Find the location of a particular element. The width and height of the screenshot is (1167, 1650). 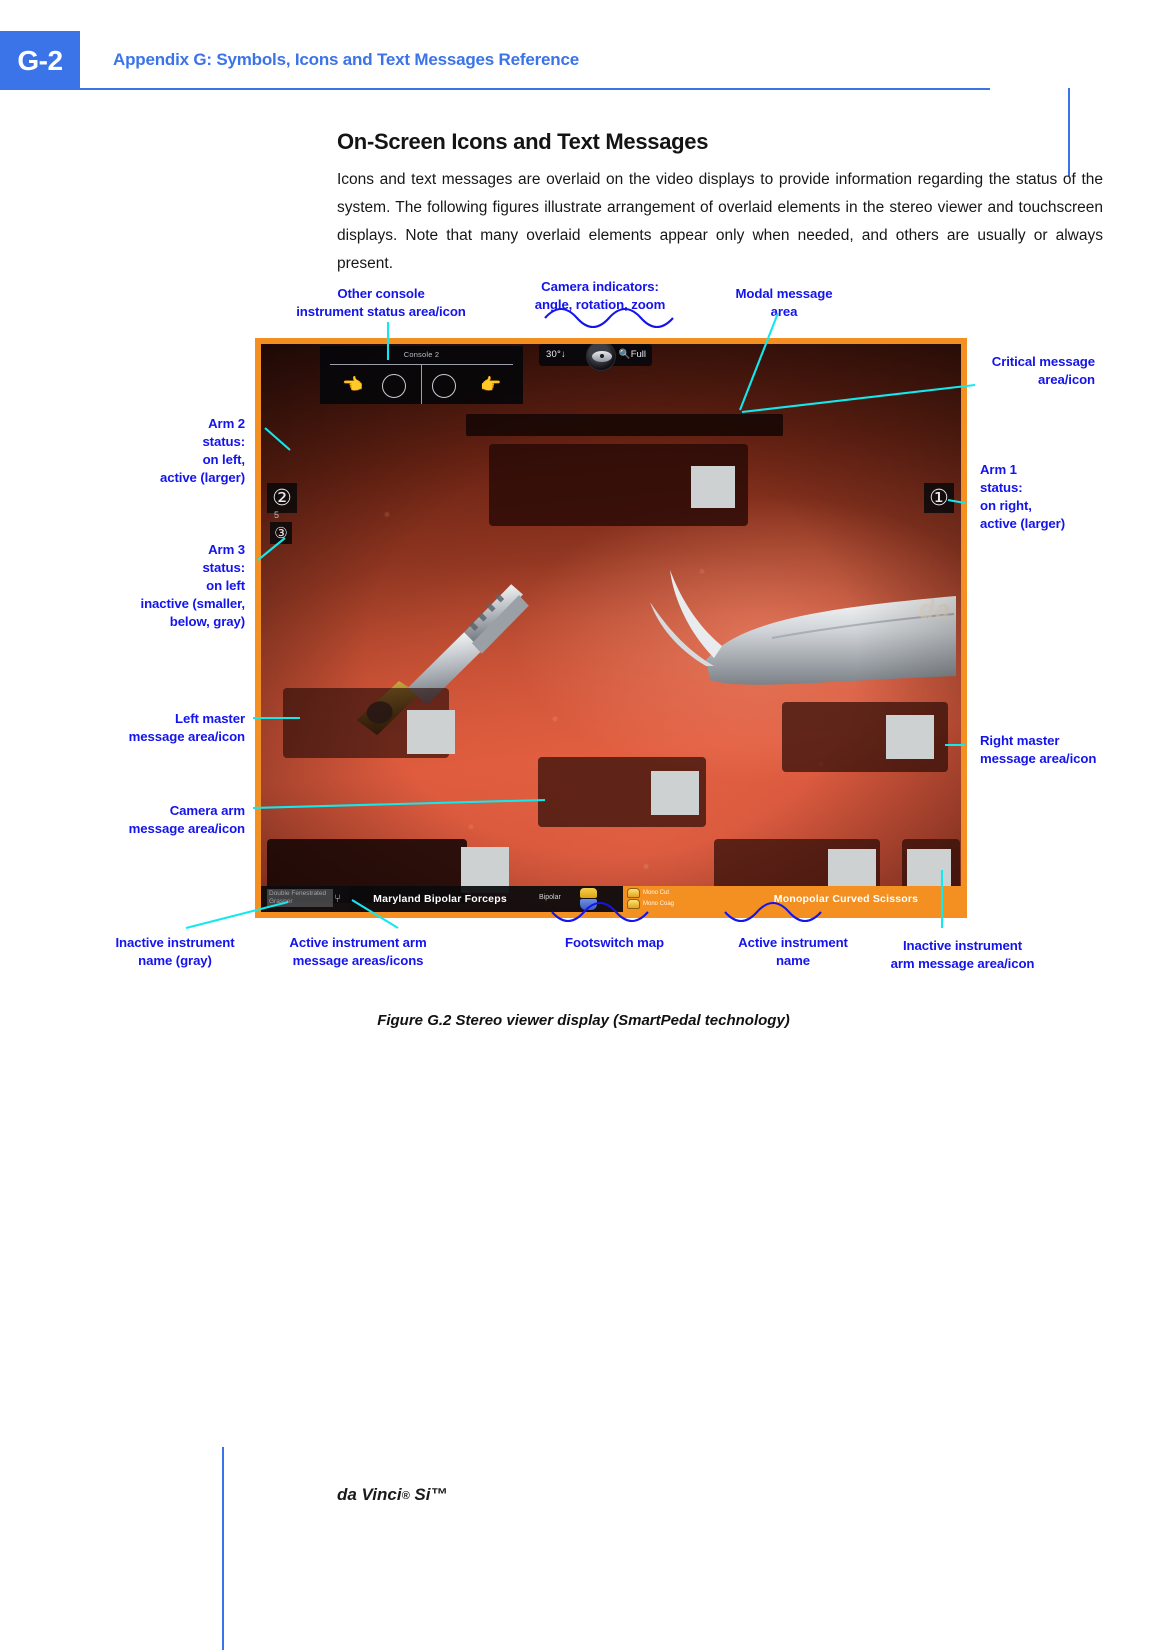

callout-arm1-status: Arm 1 status: on right, active (larger) is located at coordinates (1022, 496).